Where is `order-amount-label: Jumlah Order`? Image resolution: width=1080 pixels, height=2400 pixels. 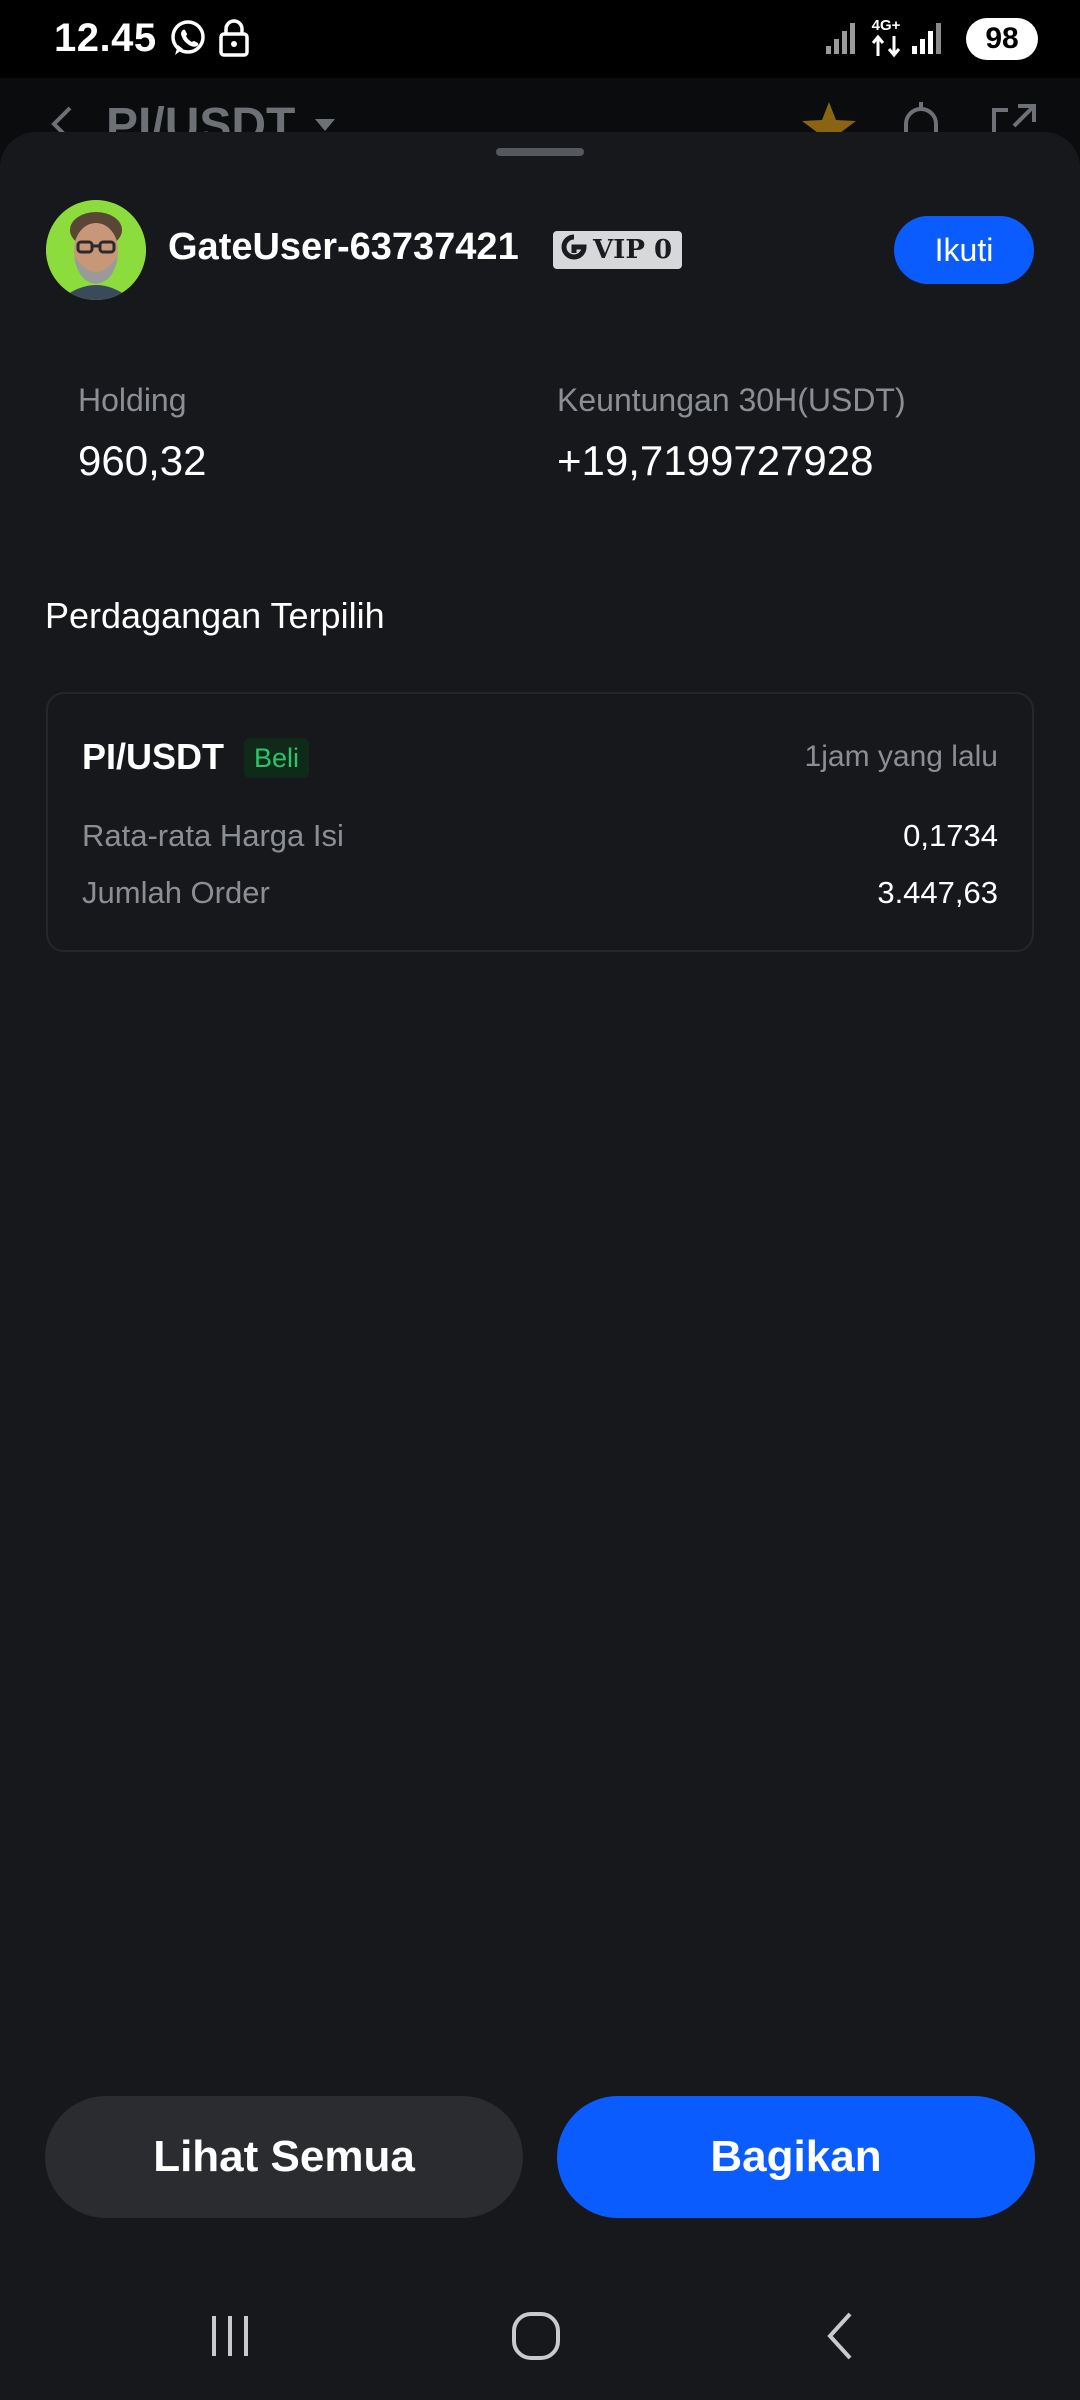 order-amount-label: Jumlah Order is located at coordinates (176, 892).